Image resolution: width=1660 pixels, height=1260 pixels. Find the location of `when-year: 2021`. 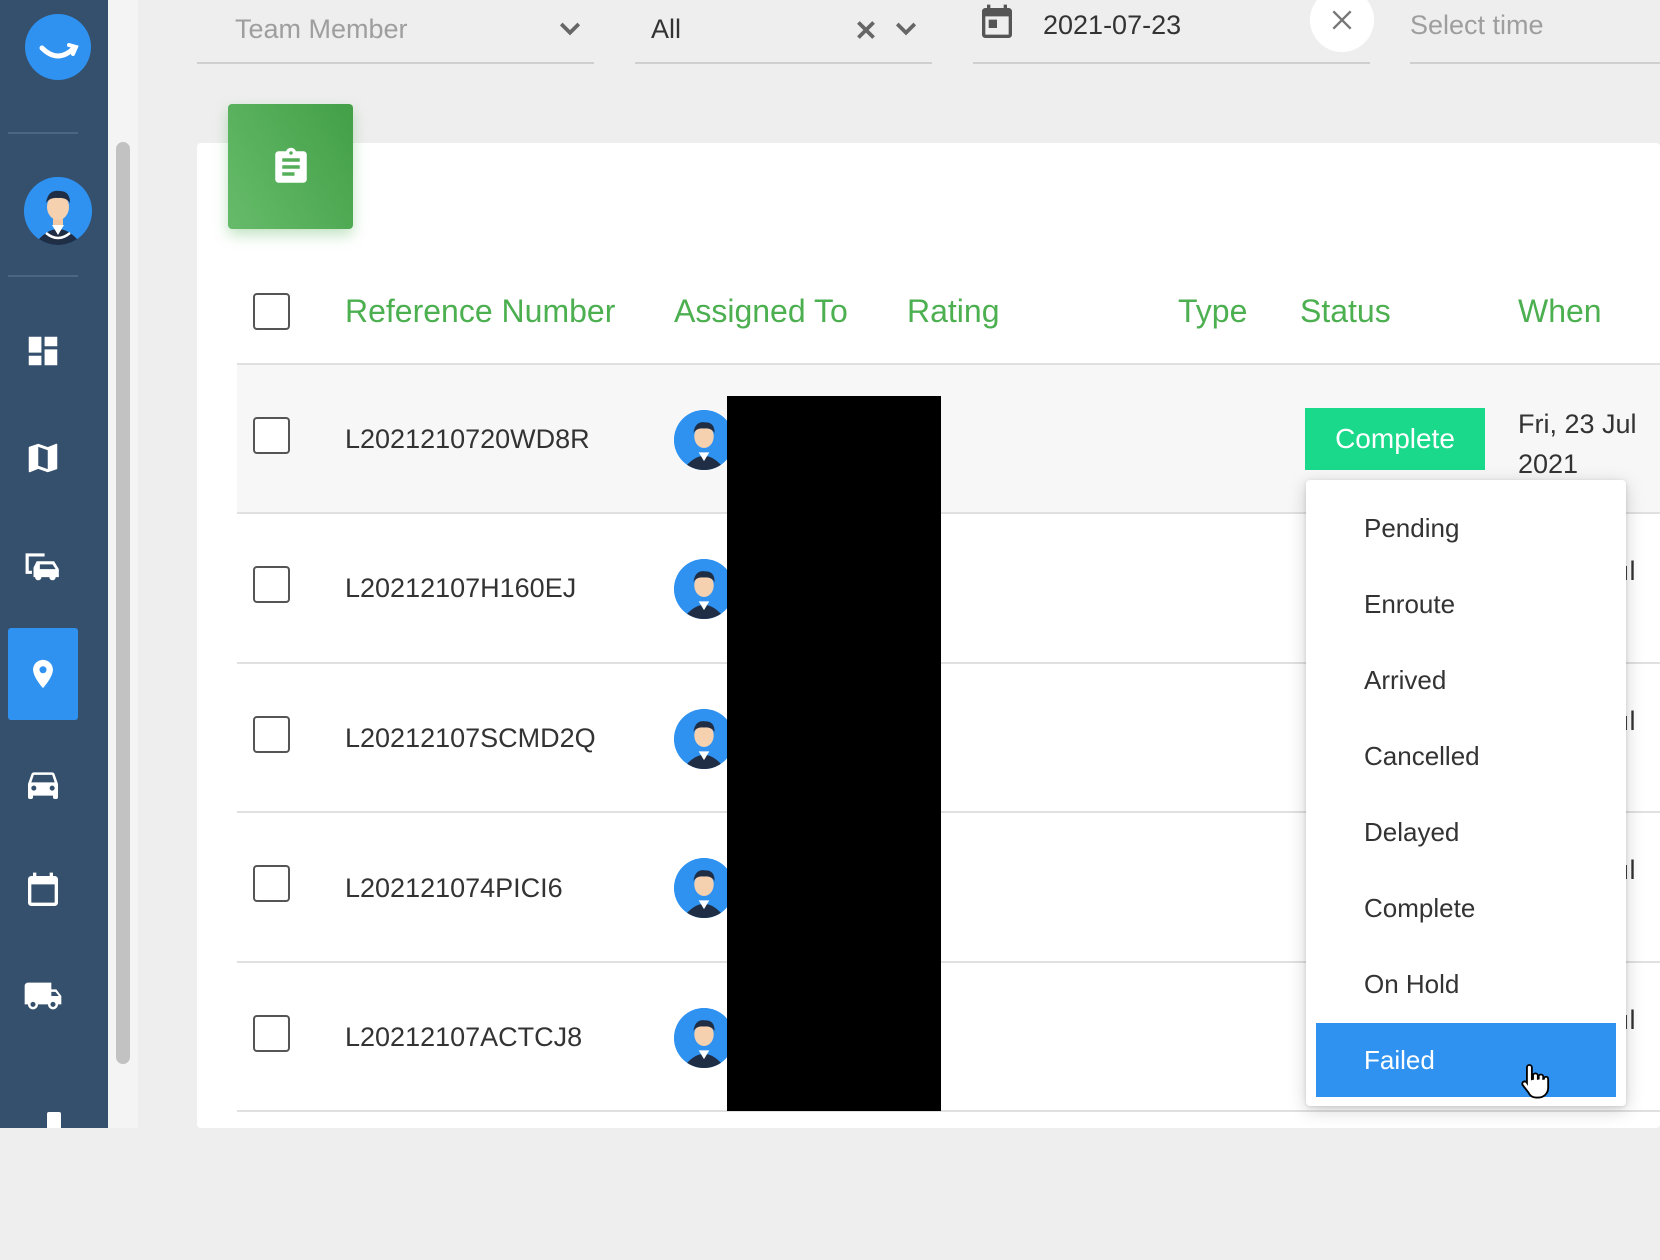

when-year: 2021 is located at coordinates (1548, 464).